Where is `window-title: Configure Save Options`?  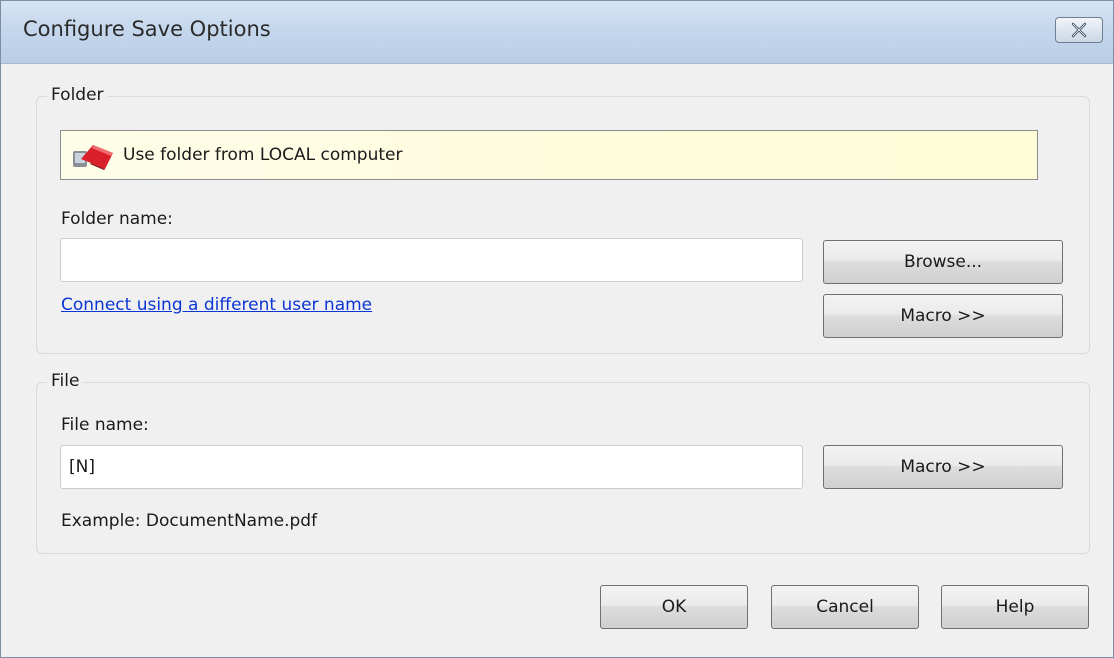
window-title: Configure Save Options is located at coordinates (147, 29).